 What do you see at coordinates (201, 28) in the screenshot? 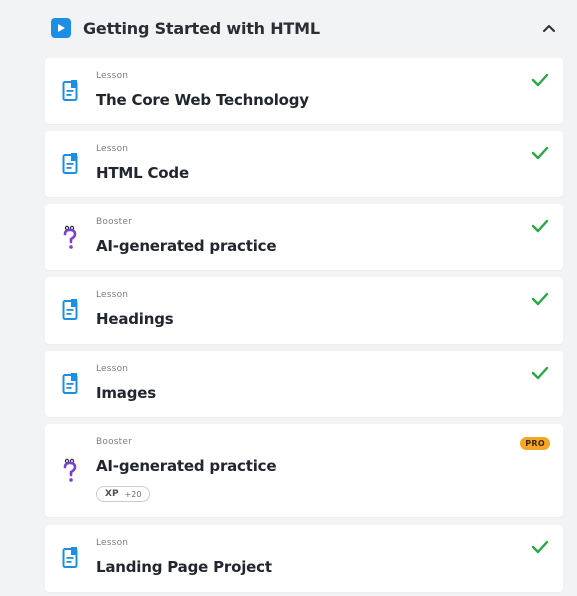
I see `section-title: Getting Started with HTML` at bounding box center [201, 28].